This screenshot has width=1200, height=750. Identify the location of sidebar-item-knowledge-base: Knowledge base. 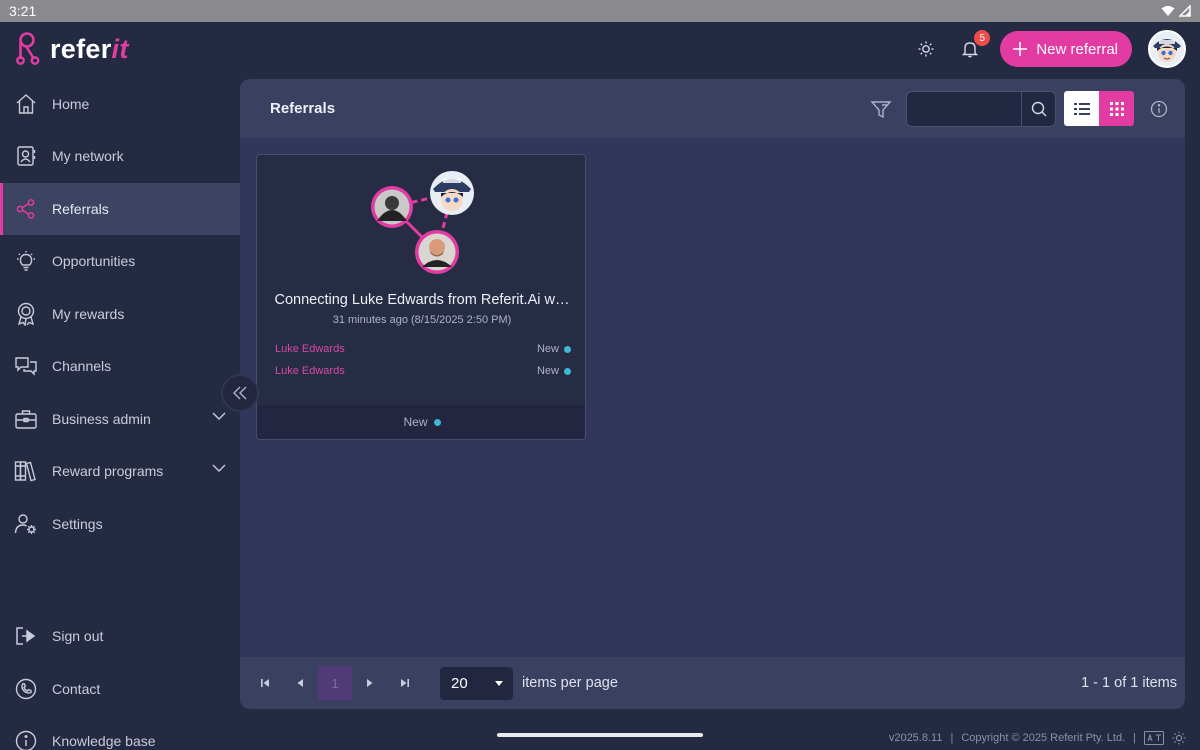
(120, 732).